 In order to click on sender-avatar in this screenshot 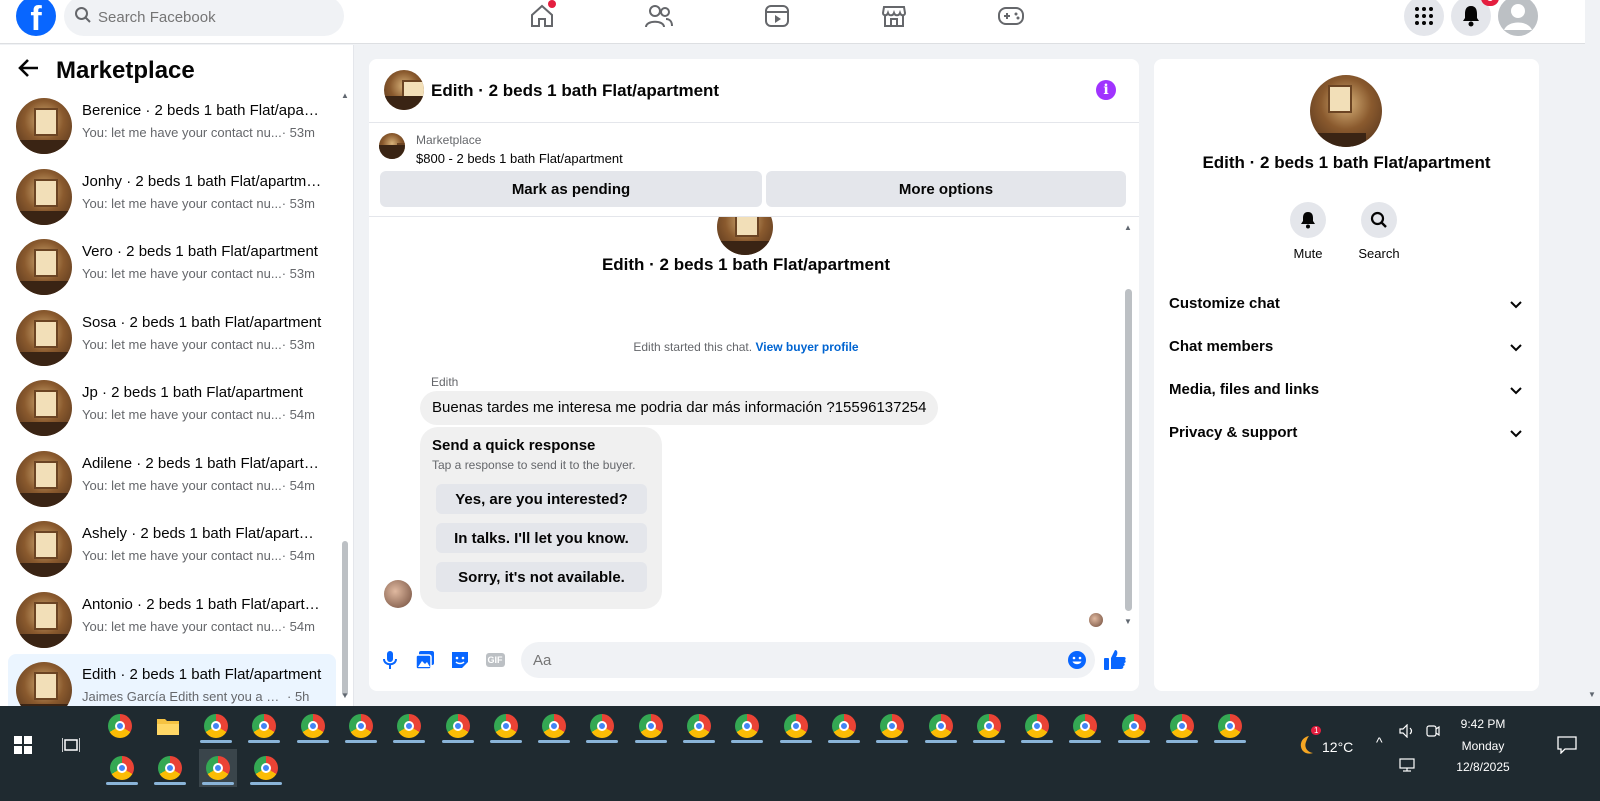, I will do `click(398, 594)`.